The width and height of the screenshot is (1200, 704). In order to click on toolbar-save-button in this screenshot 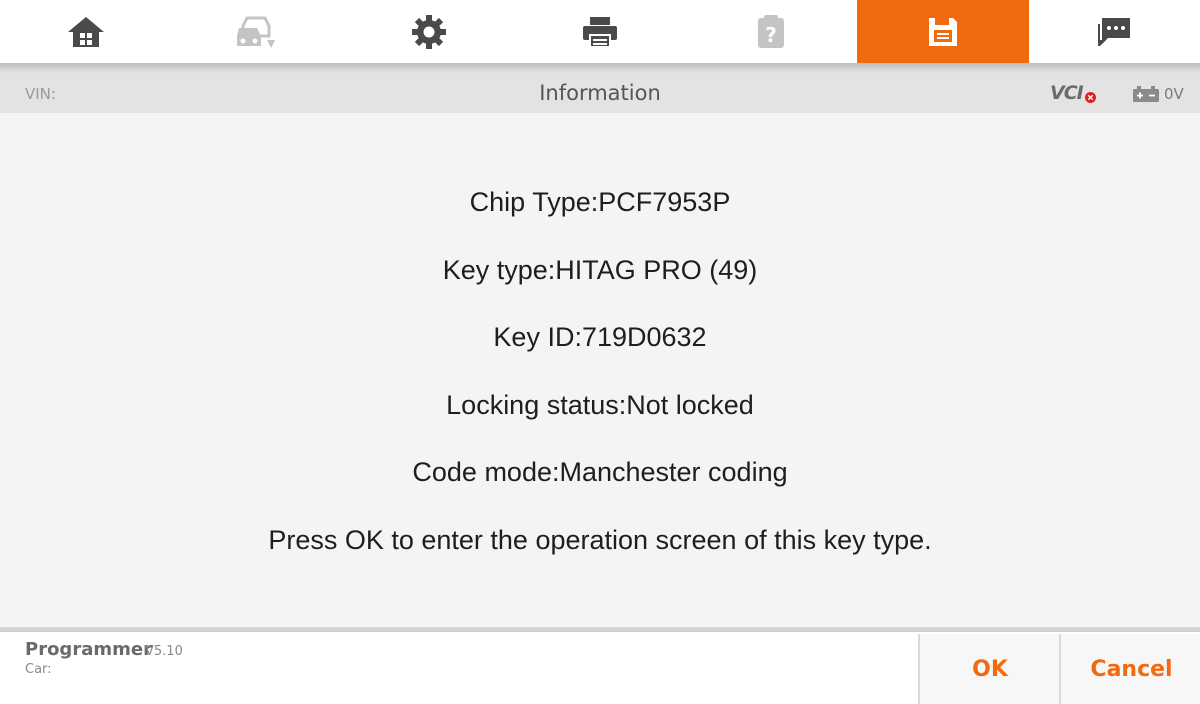, I will do `click(943, 31)`.